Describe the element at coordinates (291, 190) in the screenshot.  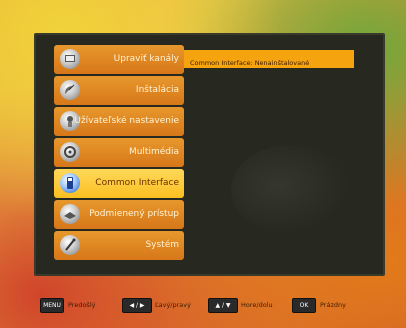
I see `background-swirl` at that location.